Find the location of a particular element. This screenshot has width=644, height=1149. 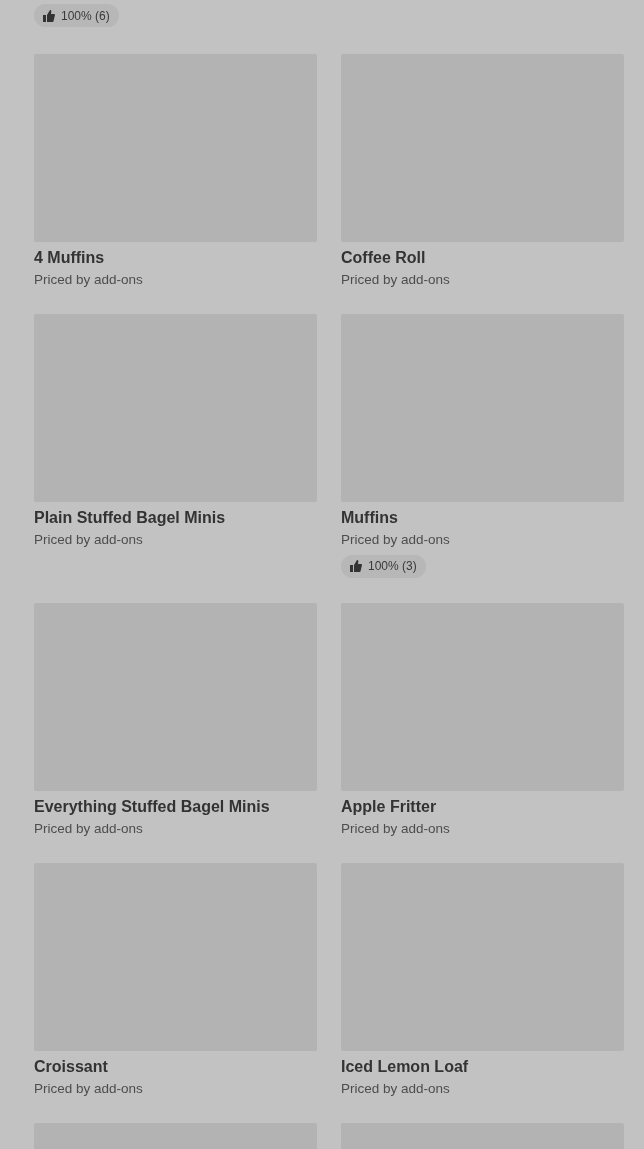

product-name: Everything Stuffed Bagel Minis is located at coordinates (175, 807).